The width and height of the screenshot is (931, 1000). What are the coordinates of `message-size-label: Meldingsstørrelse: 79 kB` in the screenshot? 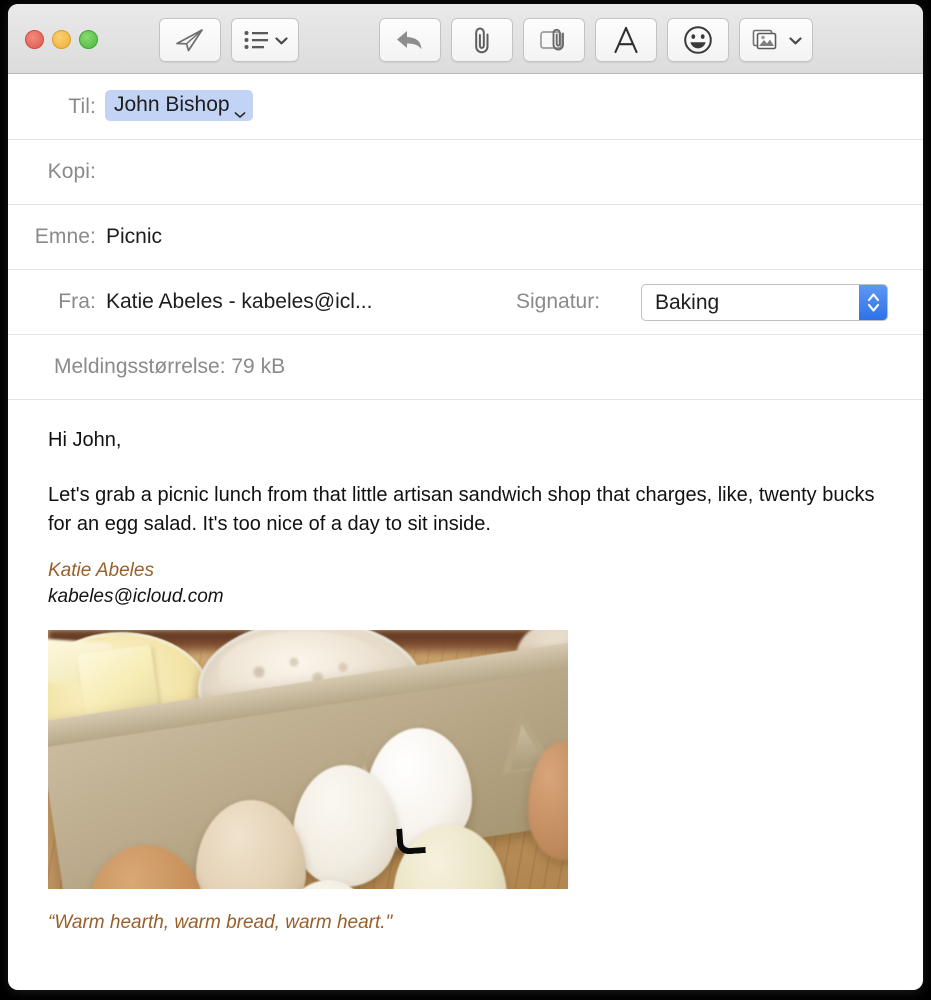 It's located at (170, 366).